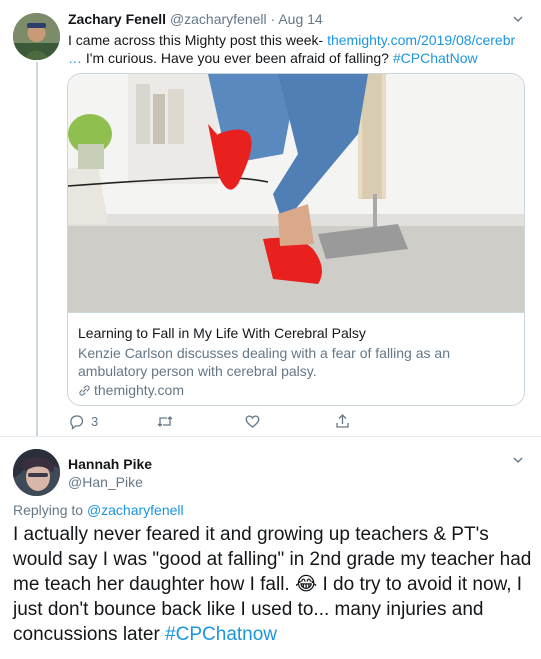 The image size is (541, 659). What do you see at coordinates (139, 390) in the screenshot?
I see `card-domain: themighty.com` at bounding box center [139, 390].